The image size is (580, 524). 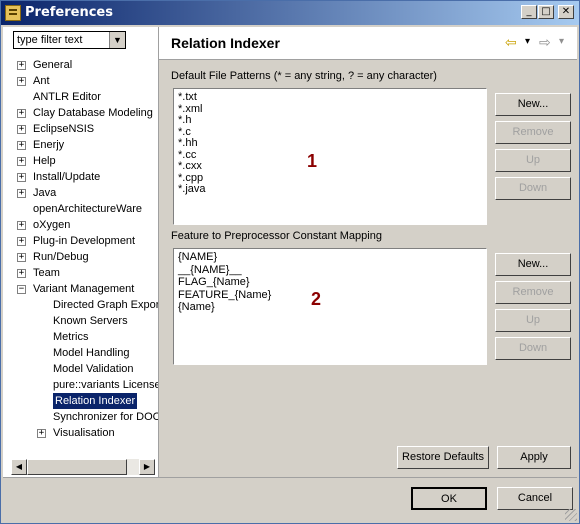 What do you see at coordinates (52, 225) in the screenshot?
I see `tree-item-label: oXygen` at bounding box center [52, 225].